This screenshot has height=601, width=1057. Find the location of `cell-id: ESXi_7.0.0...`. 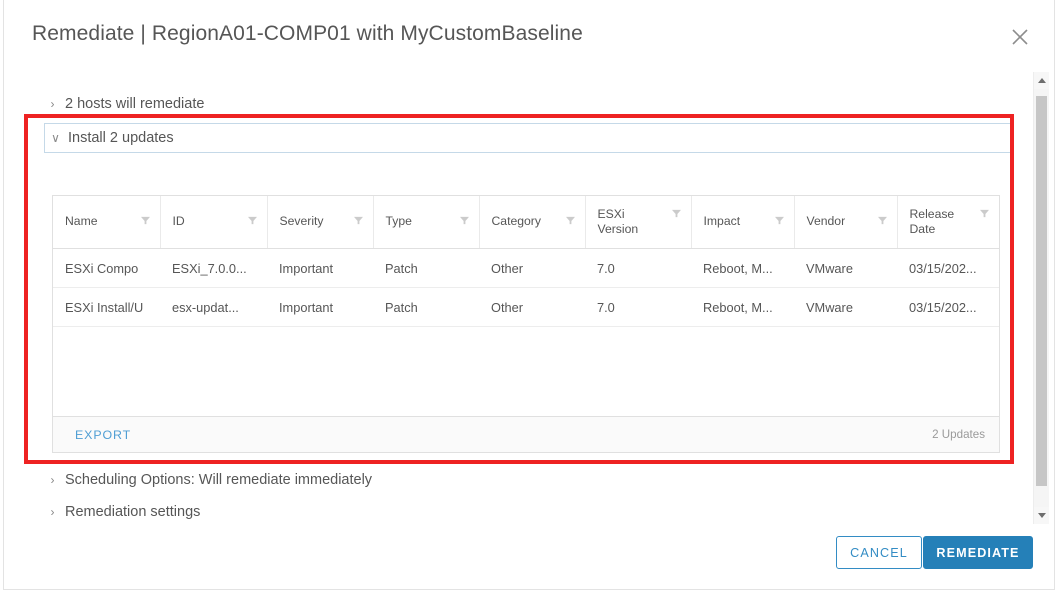

cell-id: ESXi_7.0.0... is located at coordinates (213, 268).